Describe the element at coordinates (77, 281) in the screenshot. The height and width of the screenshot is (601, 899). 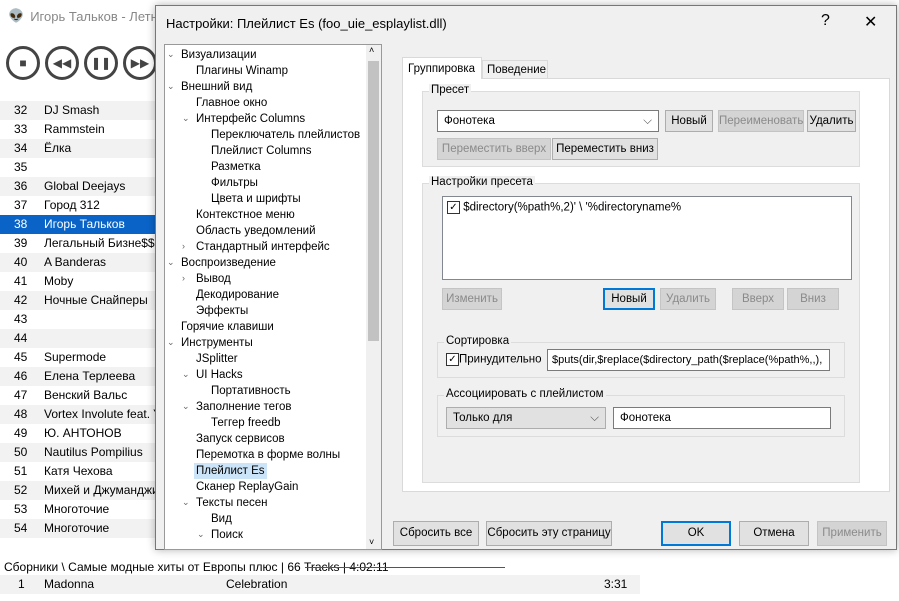
I see `table-row: 41 Moby` at that location.